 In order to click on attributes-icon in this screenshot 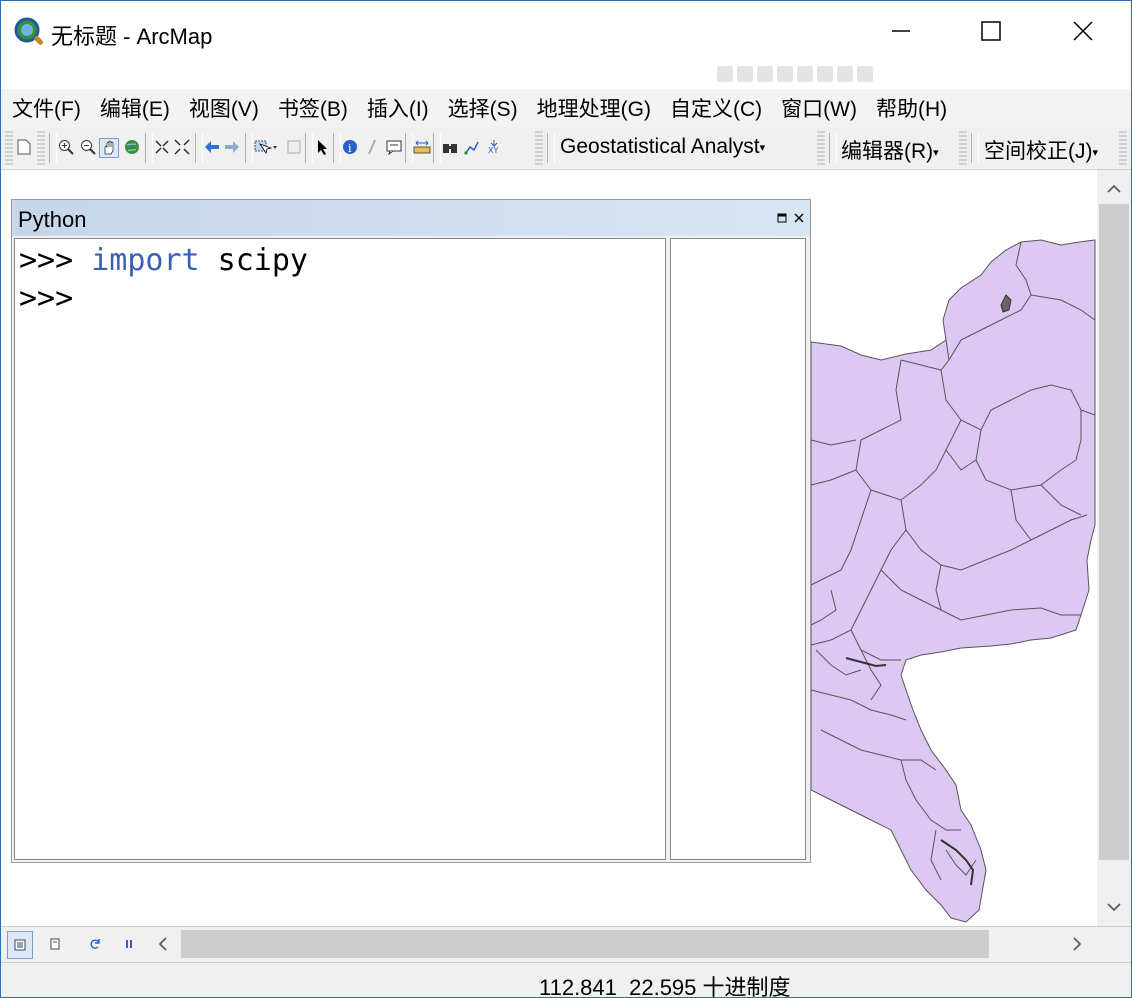, I will do `click(825, 74)`.